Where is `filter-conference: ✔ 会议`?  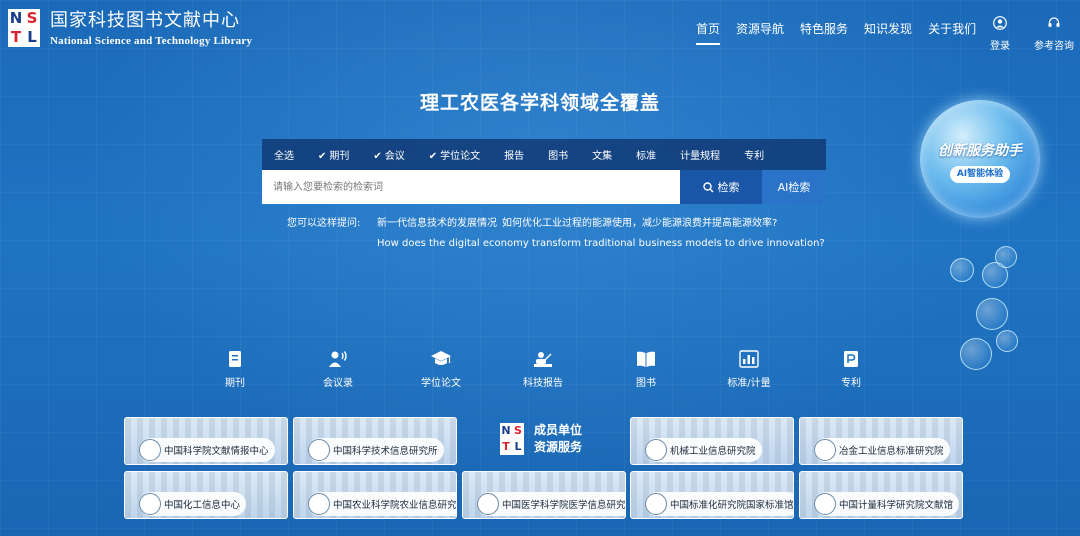
filter-conference: ✔ 会议 is located at coordinates (388, 154).